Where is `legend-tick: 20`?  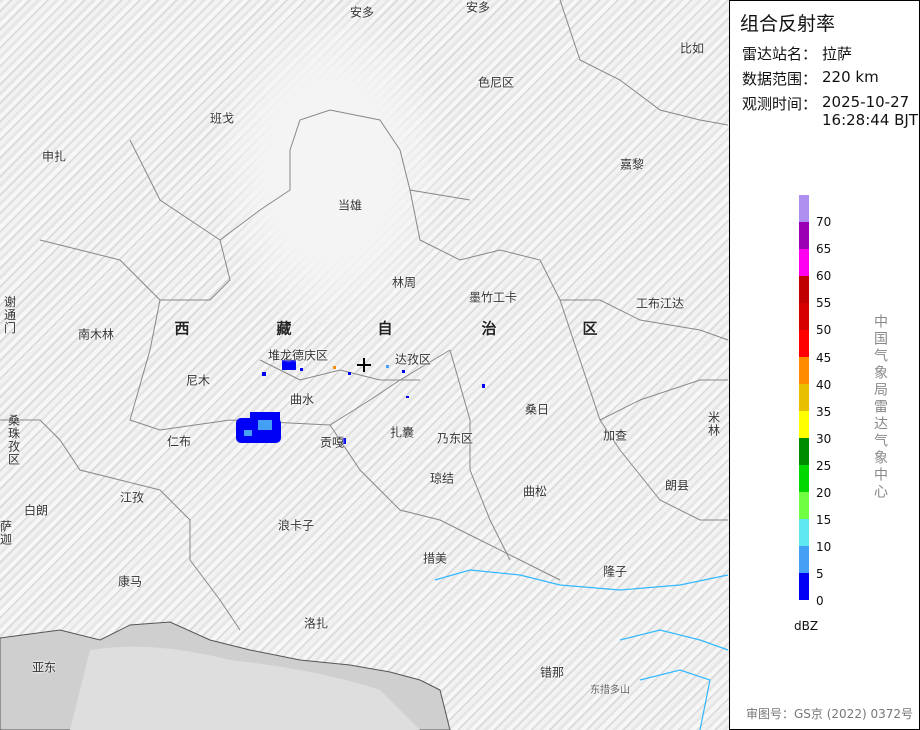
legend-tick: 20 is located at coordinates (824, 493).